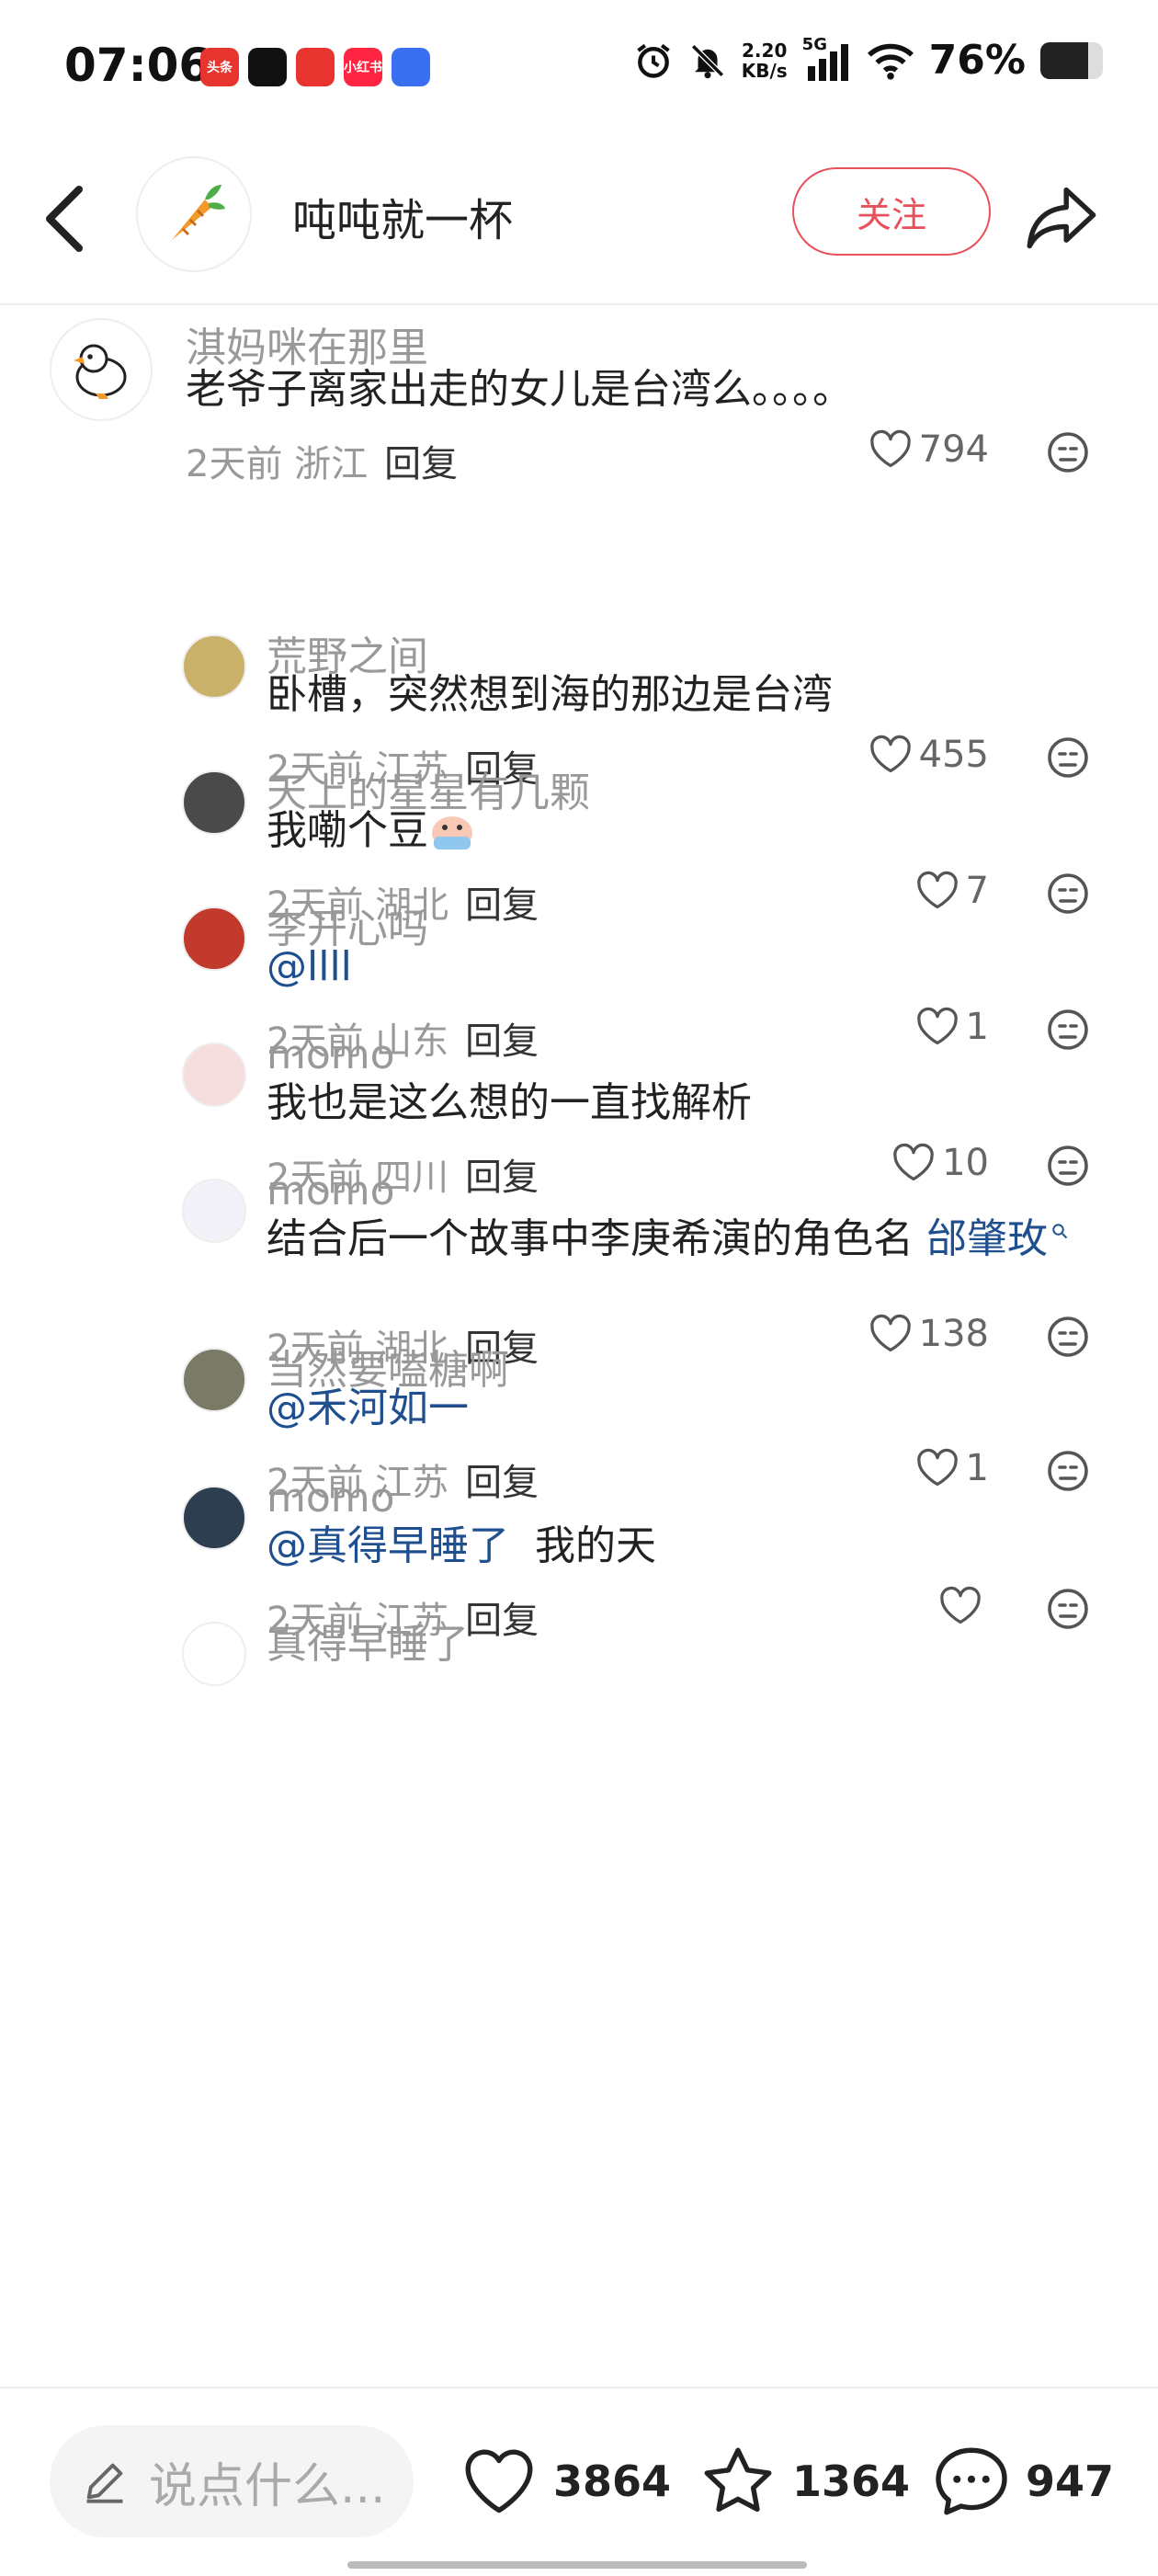  What do you see at coordinates (411, 67) in the screenshot?
I see `baidu-icon` at bounding box center [411, 67].